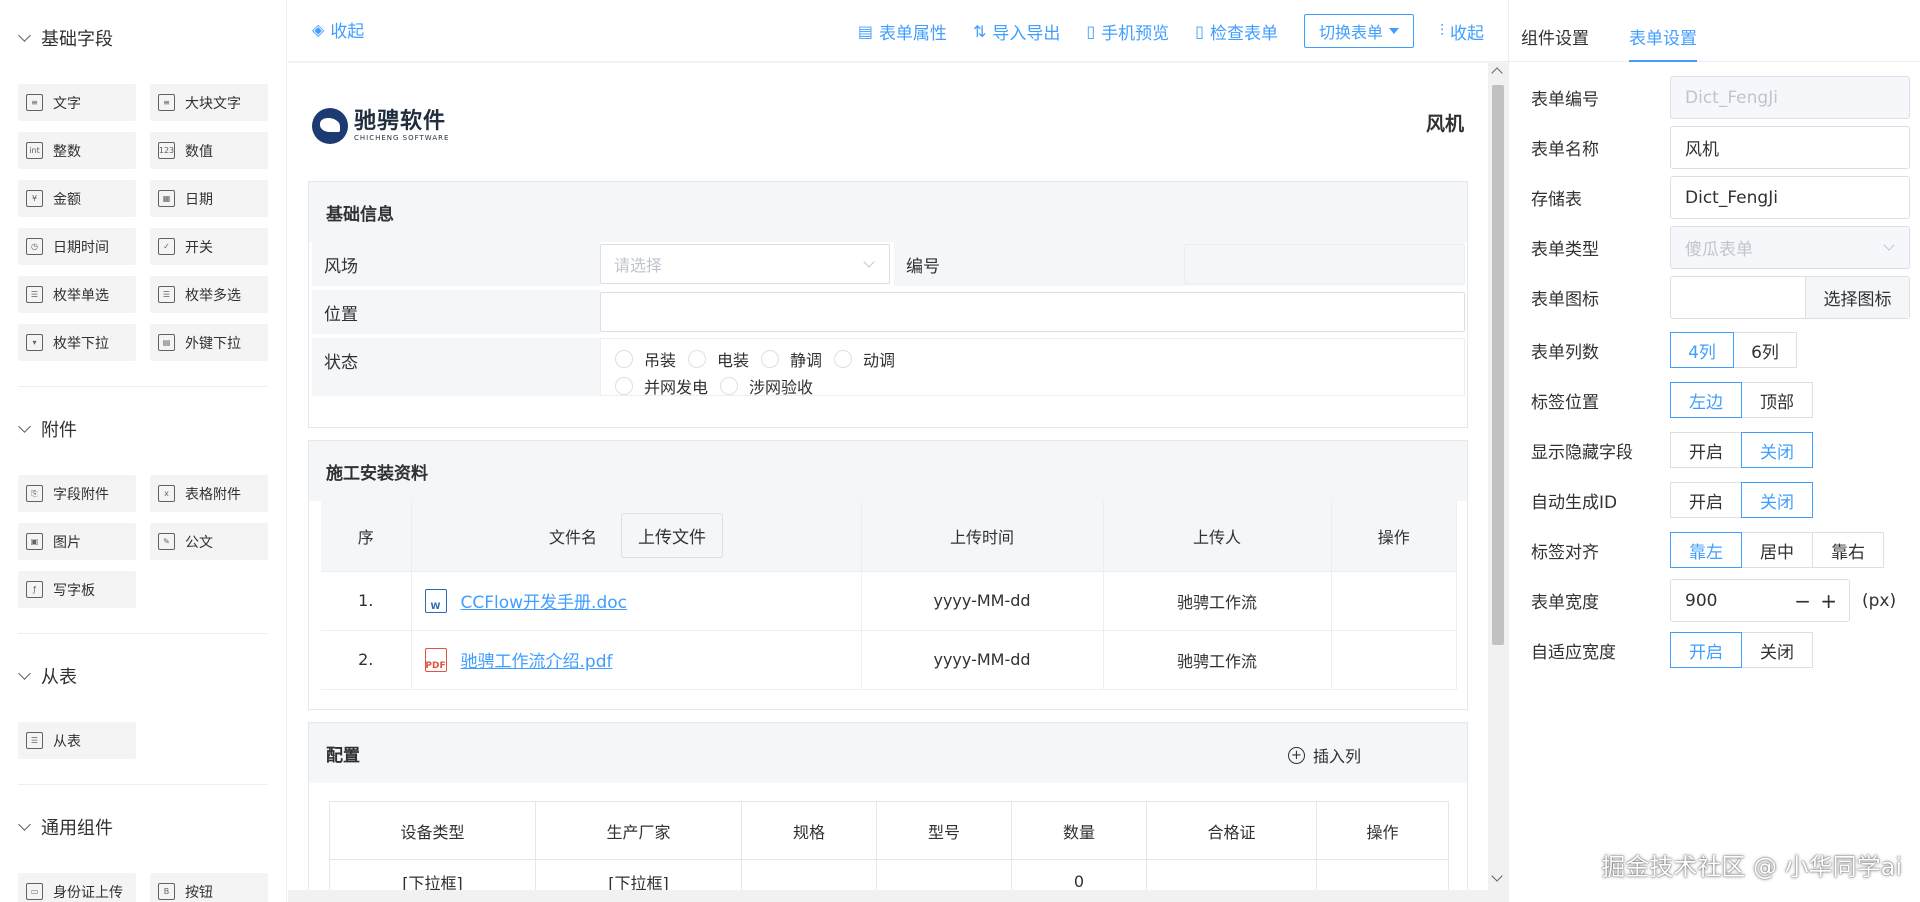  Describe the element at coordinates (1016, 31) in the screenshot. I see `import-export-button: ⇅ 导入导出` at that location.